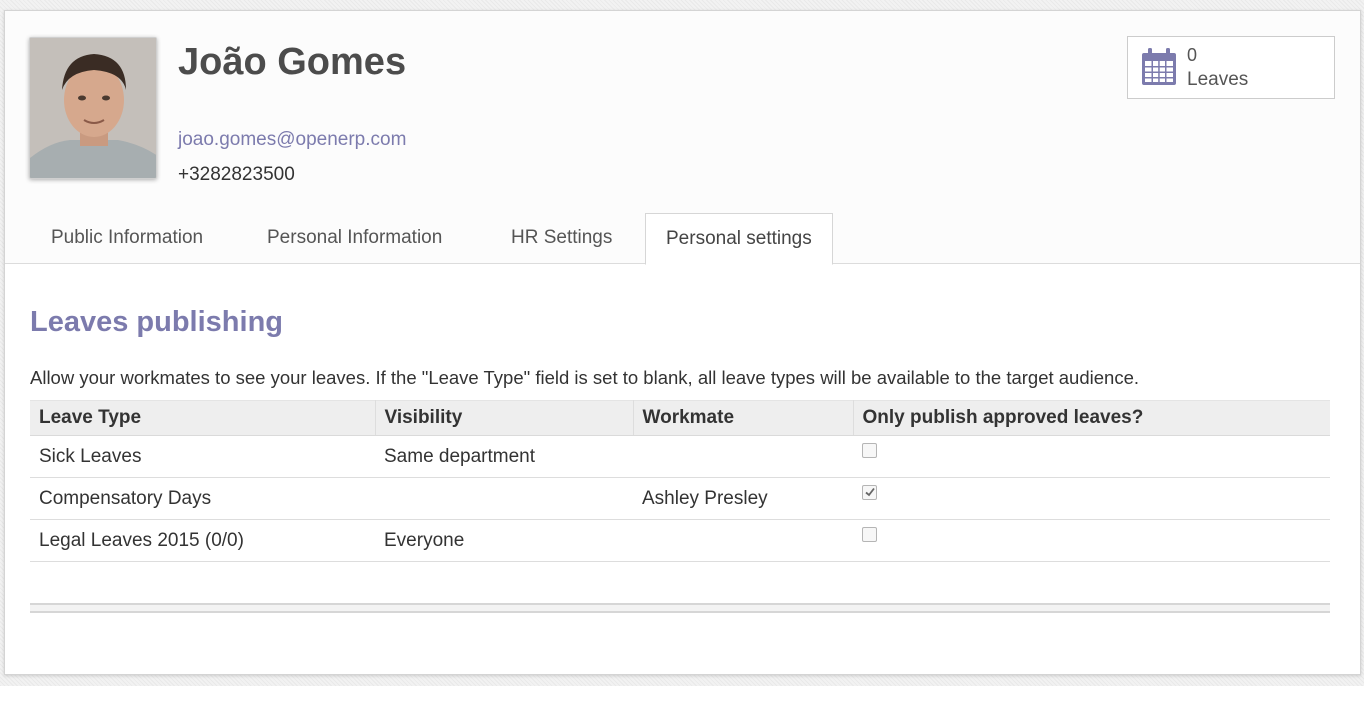  What do you see at coordinates (202, 540) in the screenshot?
I see `cell-leave-type: Legal Leaves 2015 (0/0)` at bounding box center [202, 540].